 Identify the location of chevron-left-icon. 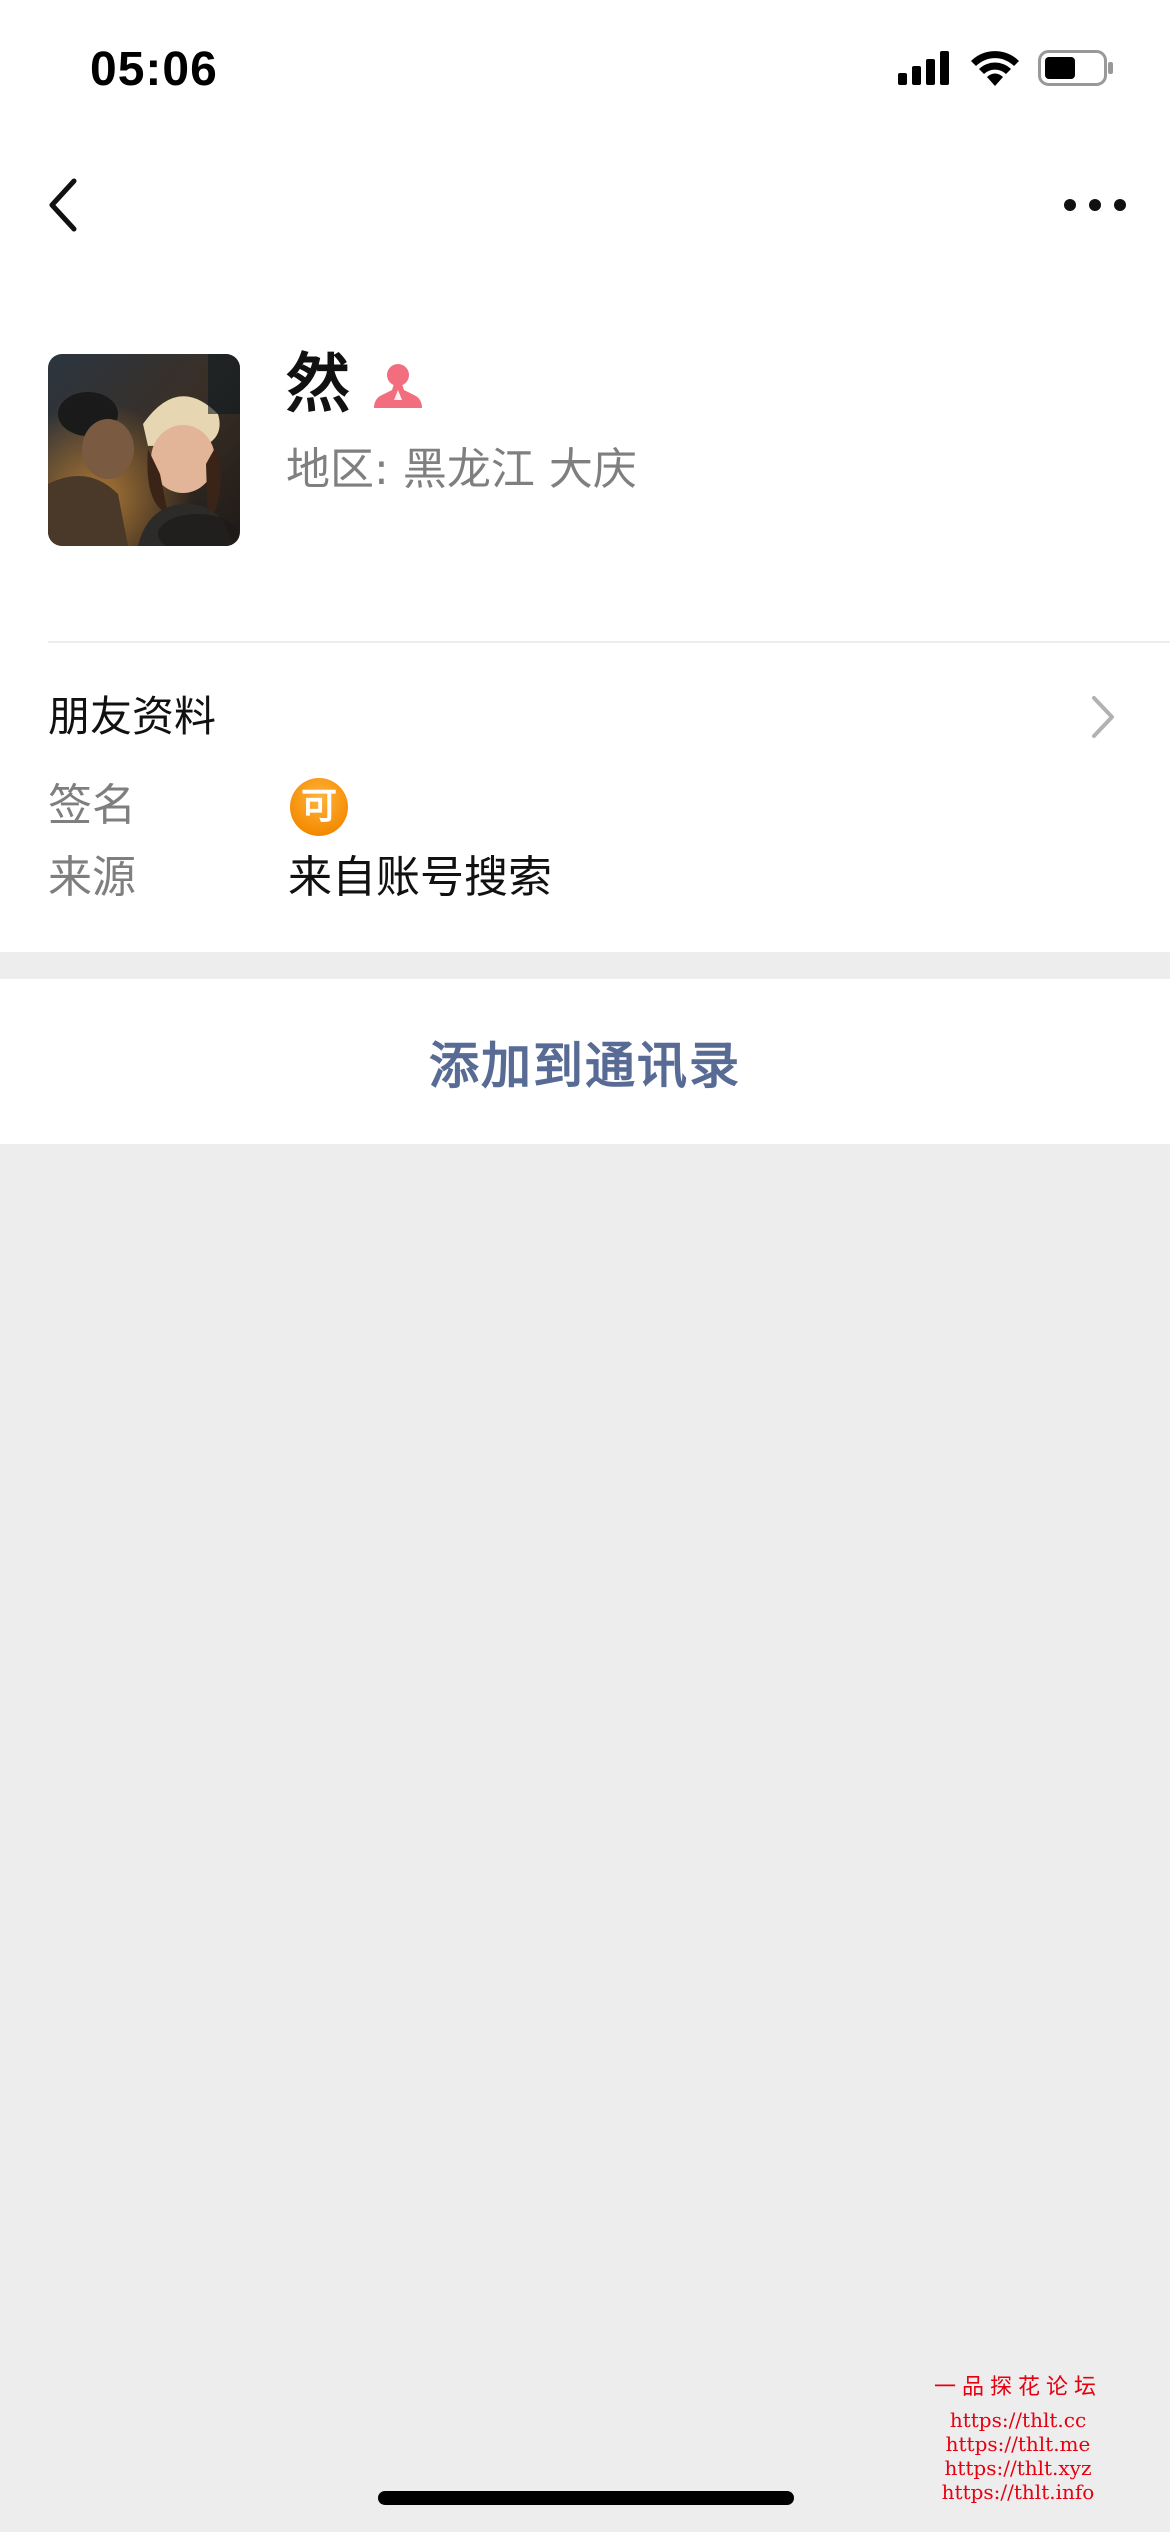
(63, 205).